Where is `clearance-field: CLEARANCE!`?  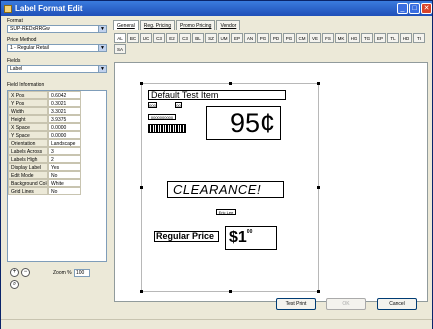 clearance-field: CLEARANCE! is located at coordinates (225, 189).